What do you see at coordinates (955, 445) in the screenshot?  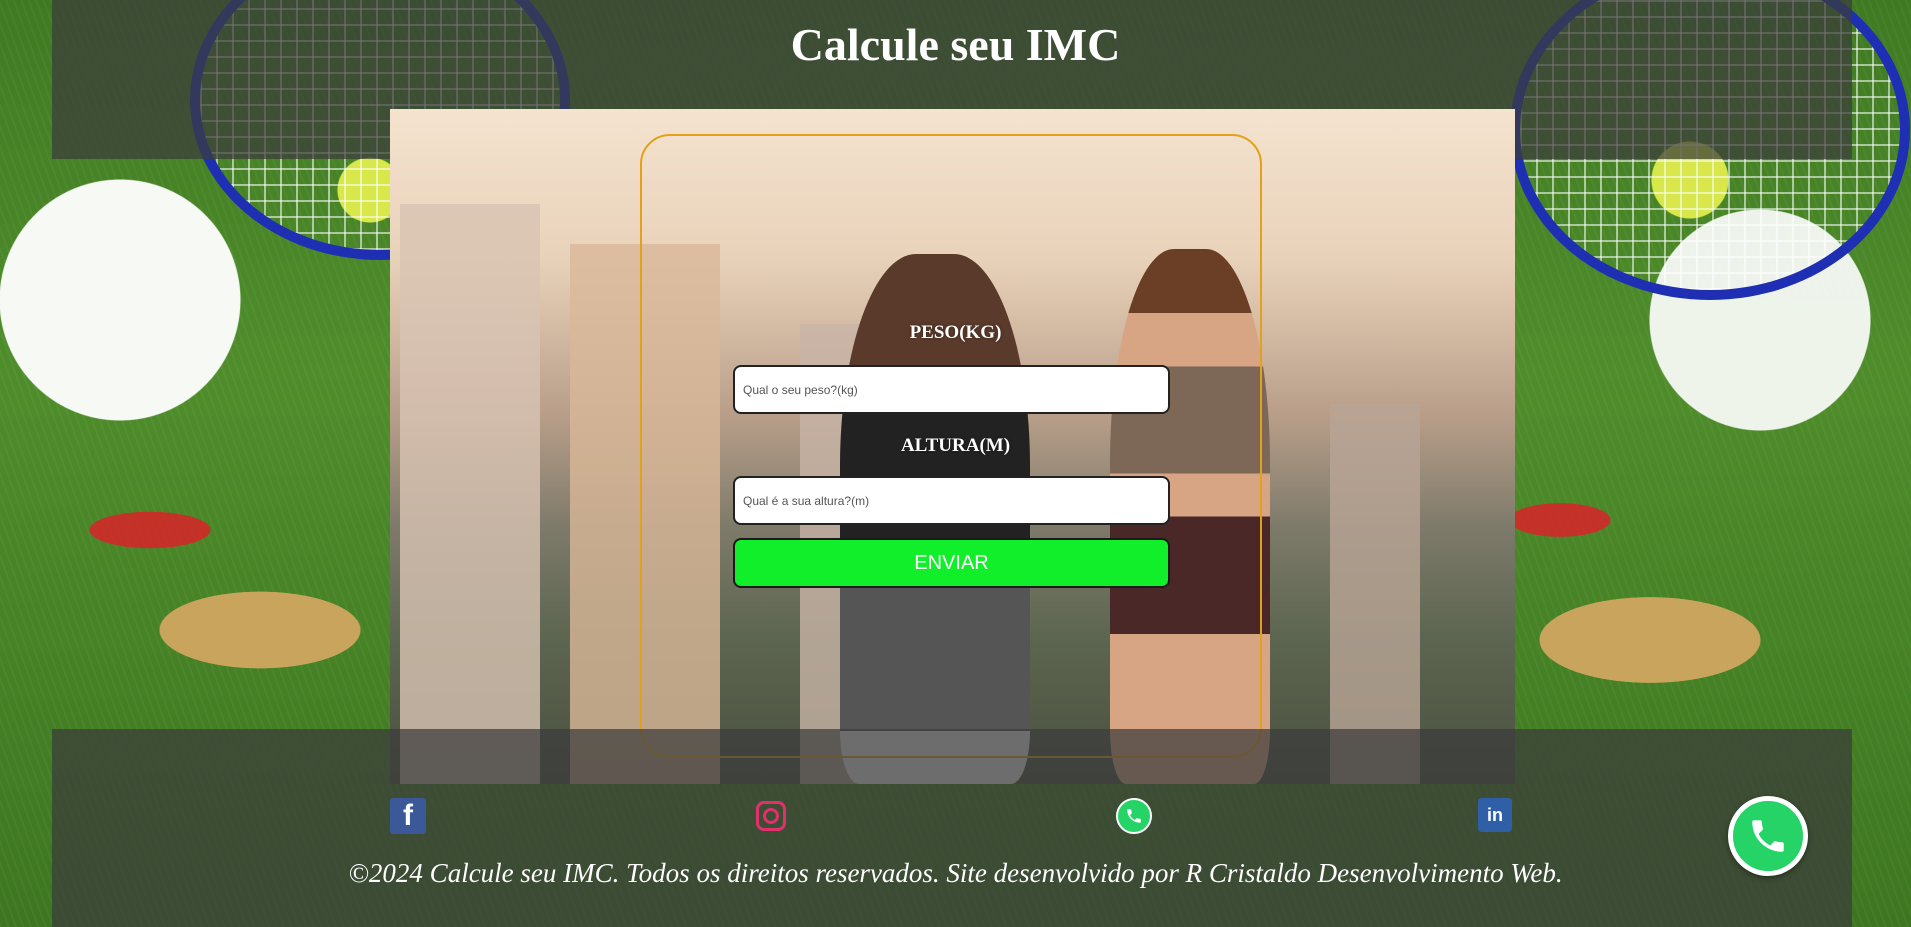 I see `height-label: ALTURA(M)` at bounding box center [955, 445].